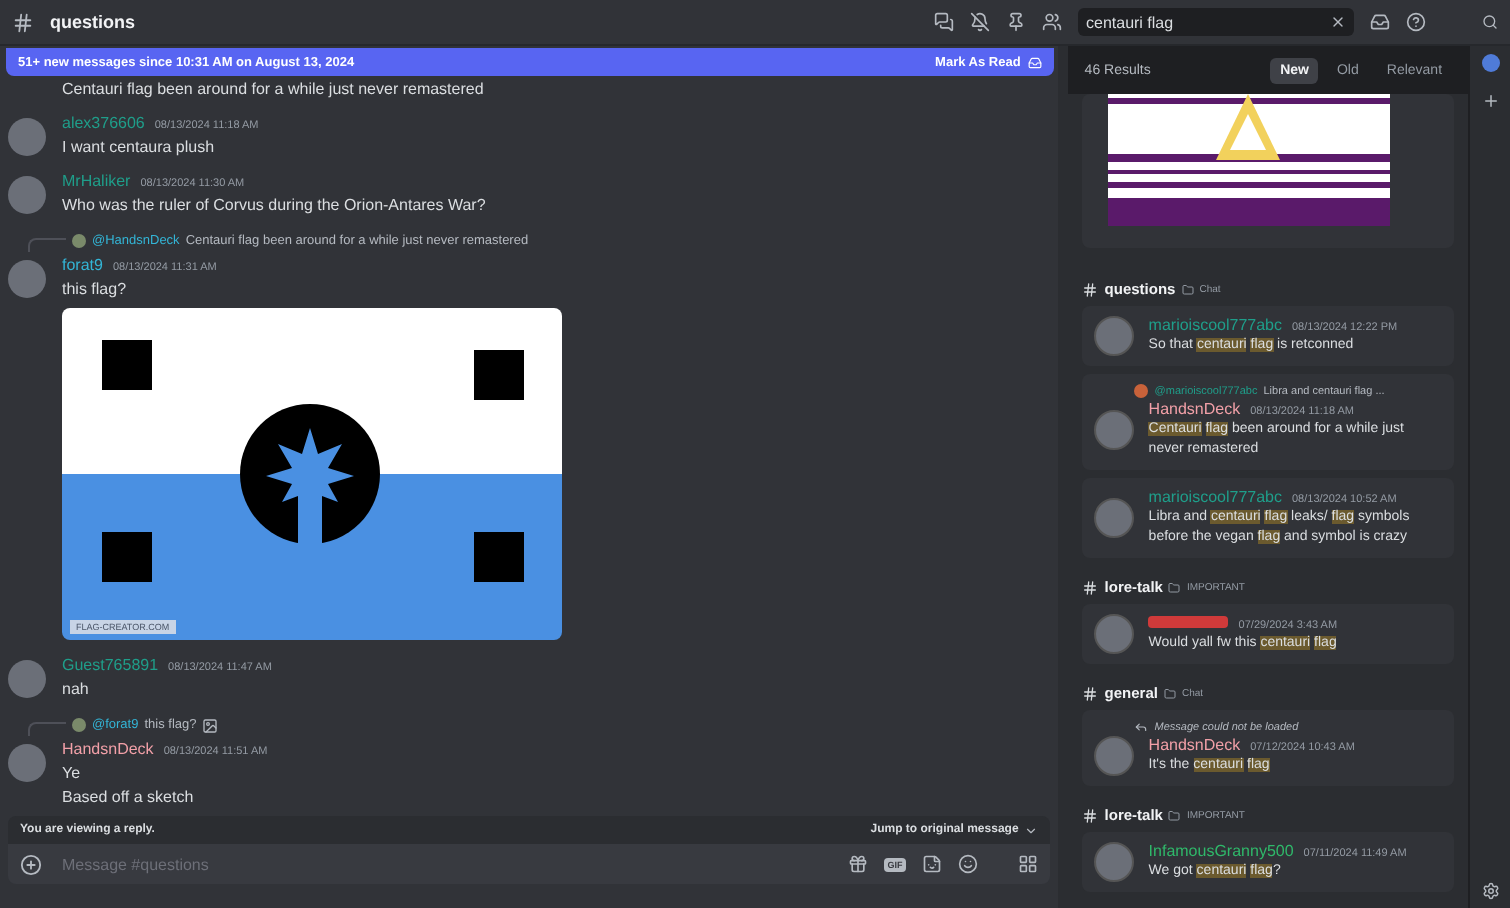  Describe the element at coordinates (445, 864) in the screenshot. I see `message-input: Message #questions` at that location.